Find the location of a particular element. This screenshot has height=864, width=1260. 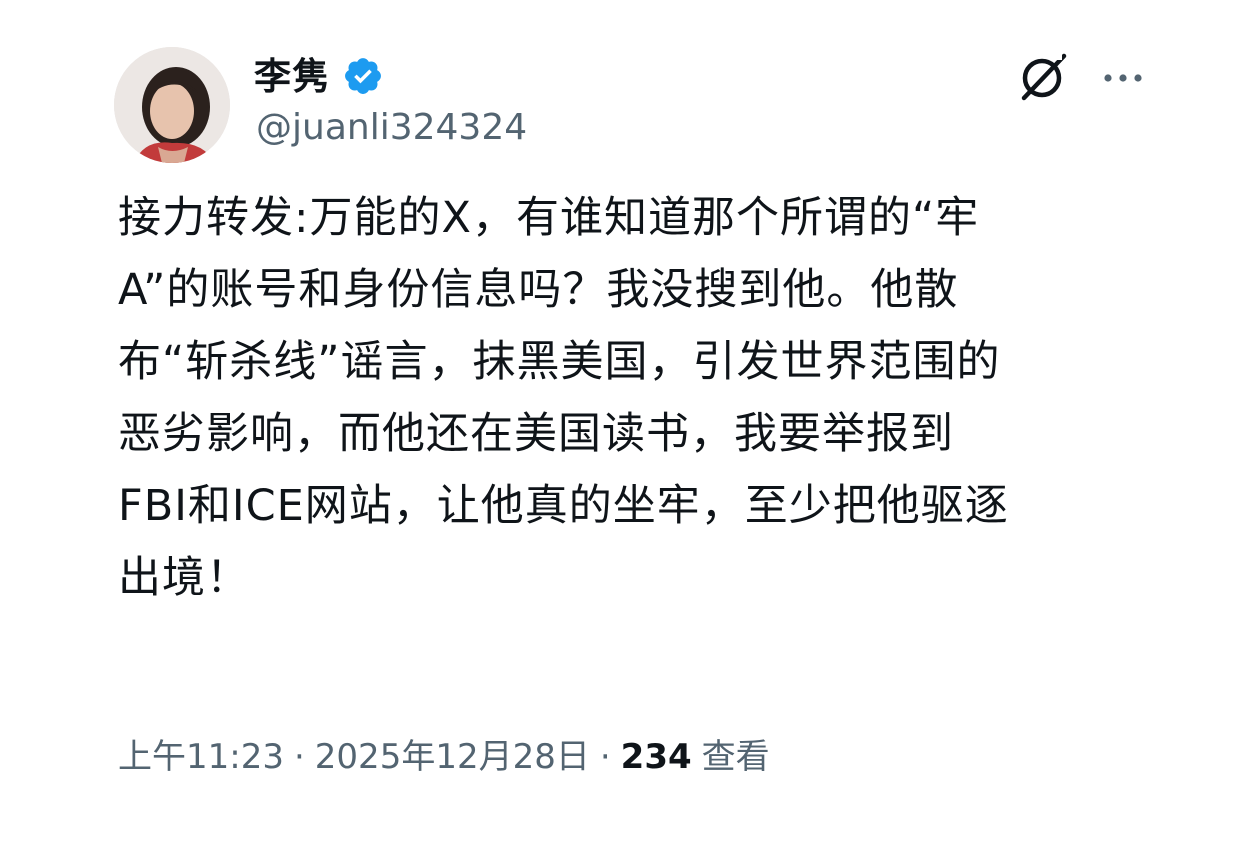

author-display-name: 李隽 is located at coordinates (292, 76).